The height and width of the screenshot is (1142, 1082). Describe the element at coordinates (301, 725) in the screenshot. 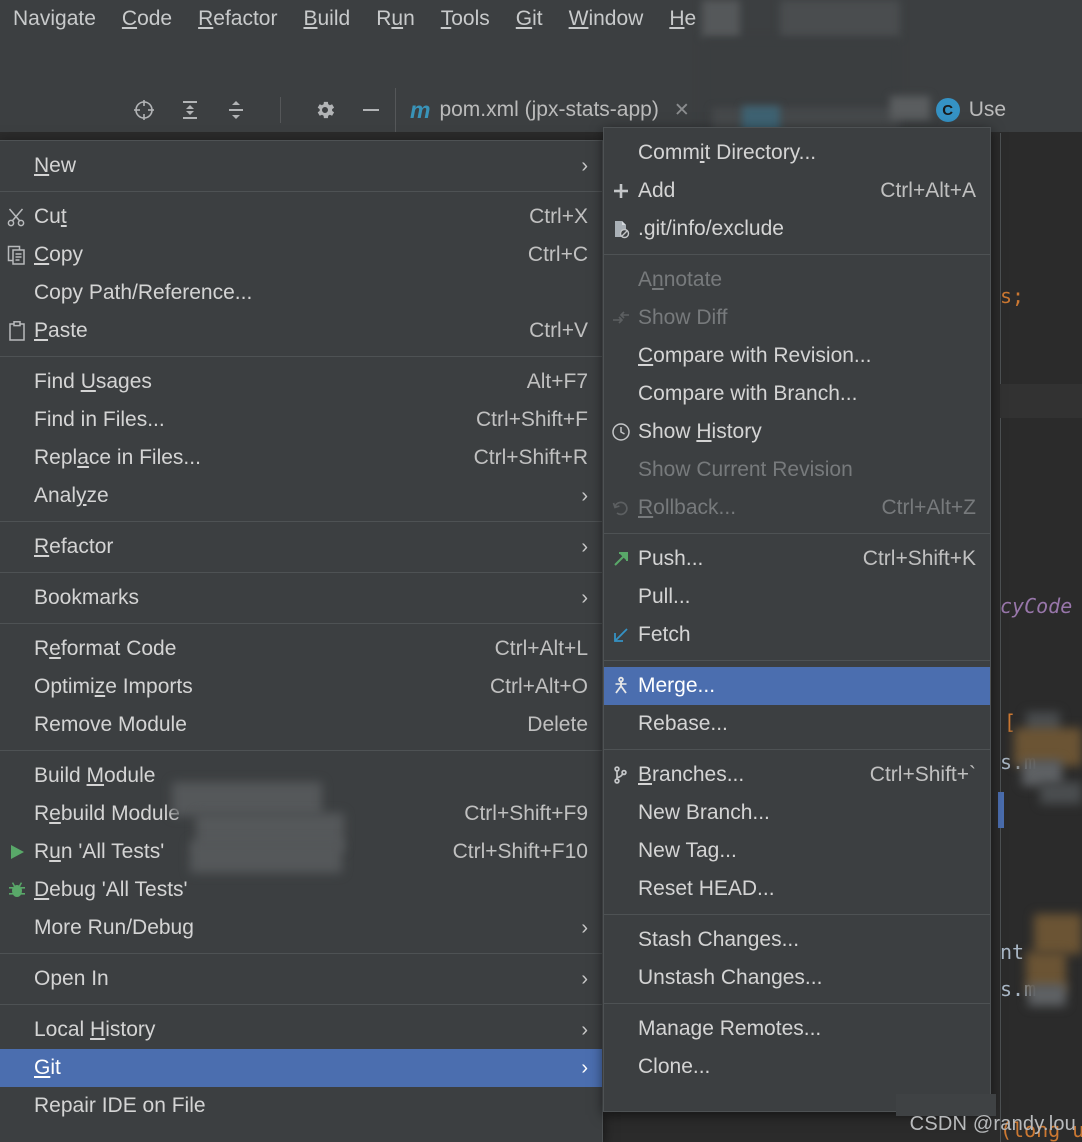

I see `menu-item-remove-module: Remove Module Delete` at that location.